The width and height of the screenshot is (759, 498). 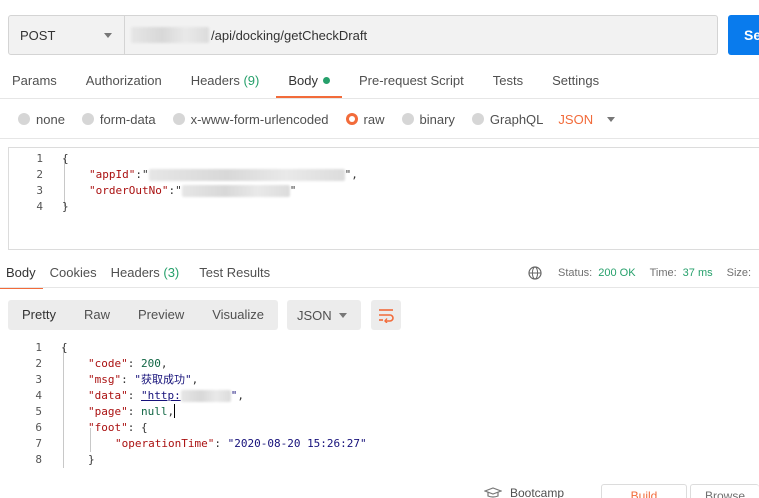 I want to click on graduation-cap-icon, so click(x=493, y=492).